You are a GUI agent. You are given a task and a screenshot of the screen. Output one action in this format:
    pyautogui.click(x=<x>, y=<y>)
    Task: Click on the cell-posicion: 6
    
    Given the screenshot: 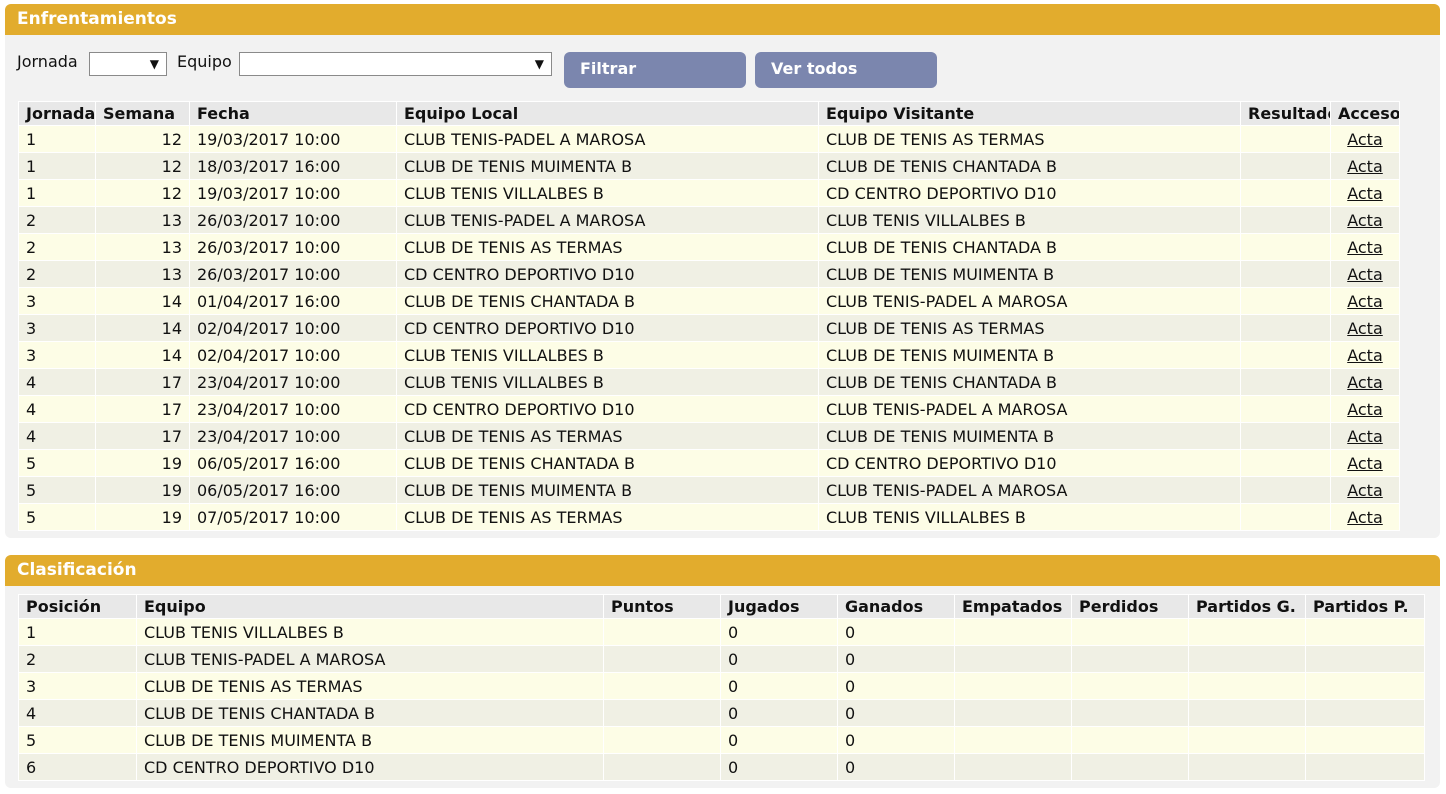 What is the action you would take?
    pyautogui.click(x=77, y=767)
    